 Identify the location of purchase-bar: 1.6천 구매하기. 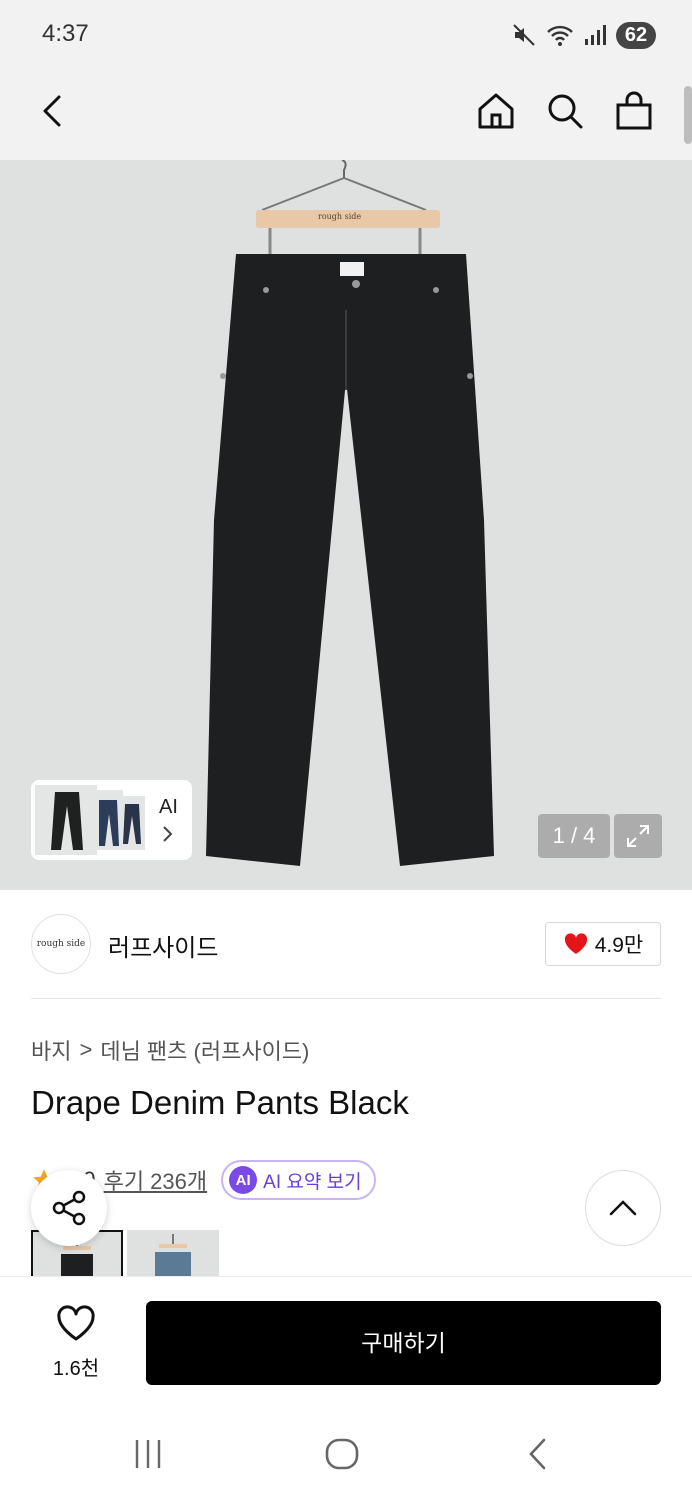
(346, 1338).